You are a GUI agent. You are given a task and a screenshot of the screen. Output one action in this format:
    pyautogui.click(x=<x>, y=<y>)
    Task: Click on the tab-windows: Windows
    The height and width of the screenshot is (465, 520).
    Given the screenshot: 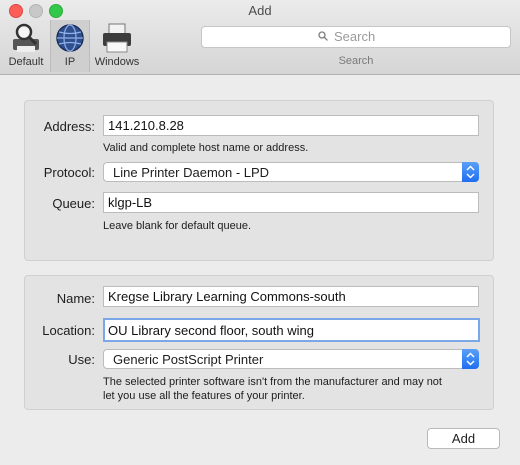 What is the action you would take?
    pyautogui.click(x=117, y=46)
    